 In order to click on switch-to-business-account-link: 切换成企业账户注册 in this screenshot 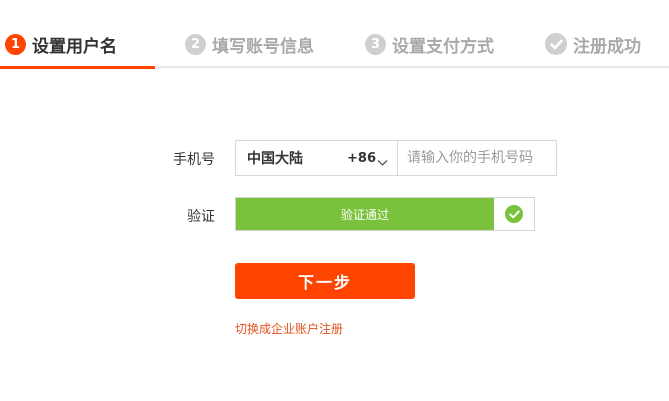, I will do `click(289, 328)`.